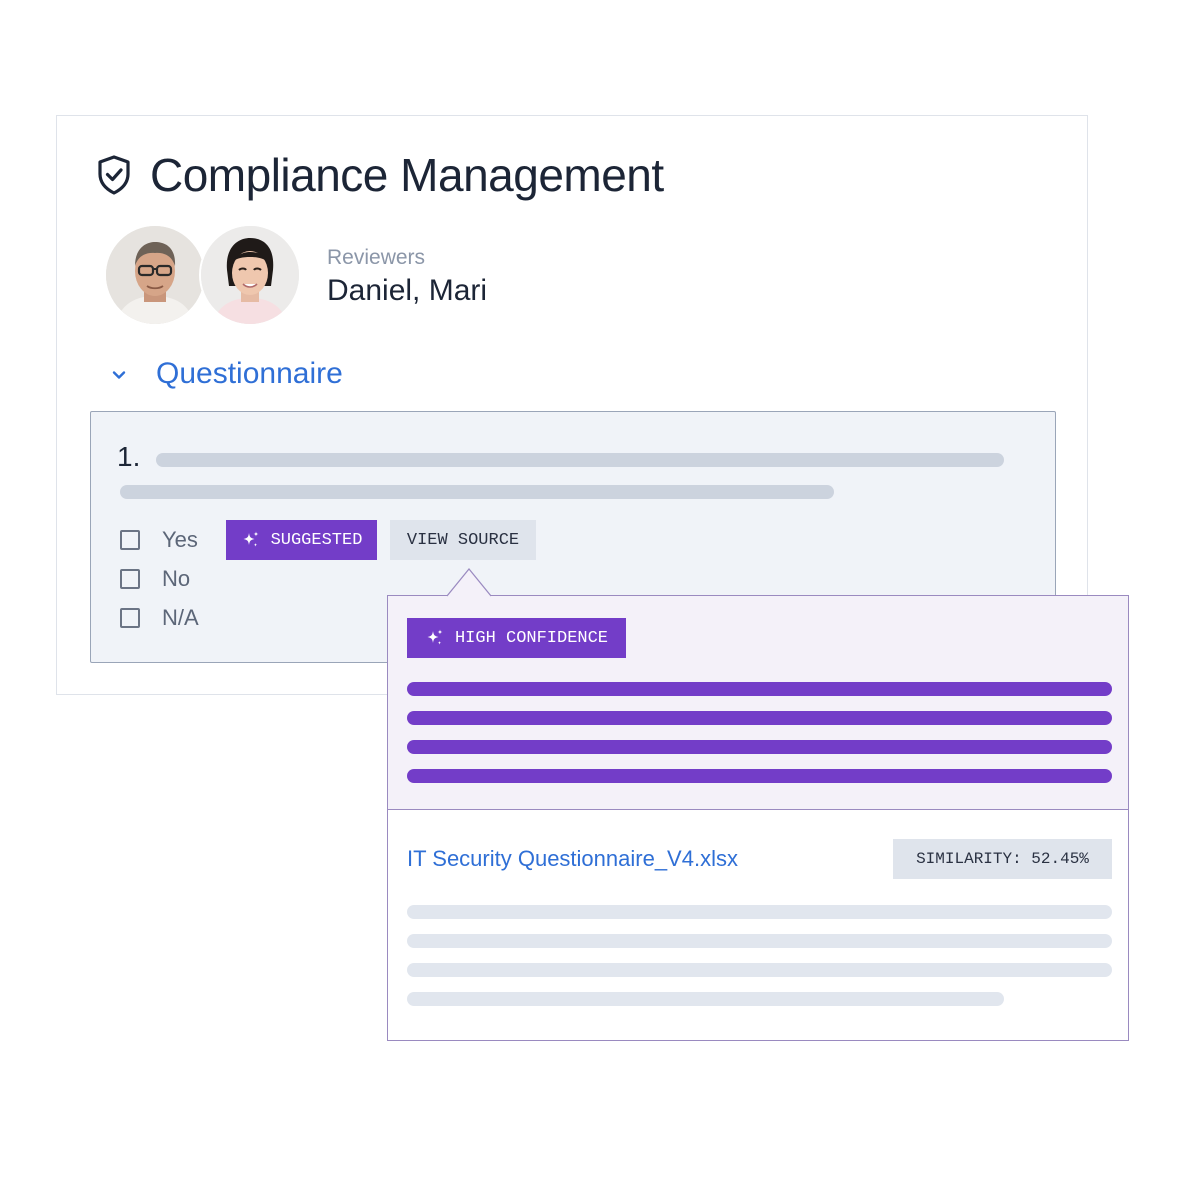  Describe the element at coordinates (176, 578) in the screenshot. I see `option-label-no: No` at that location.